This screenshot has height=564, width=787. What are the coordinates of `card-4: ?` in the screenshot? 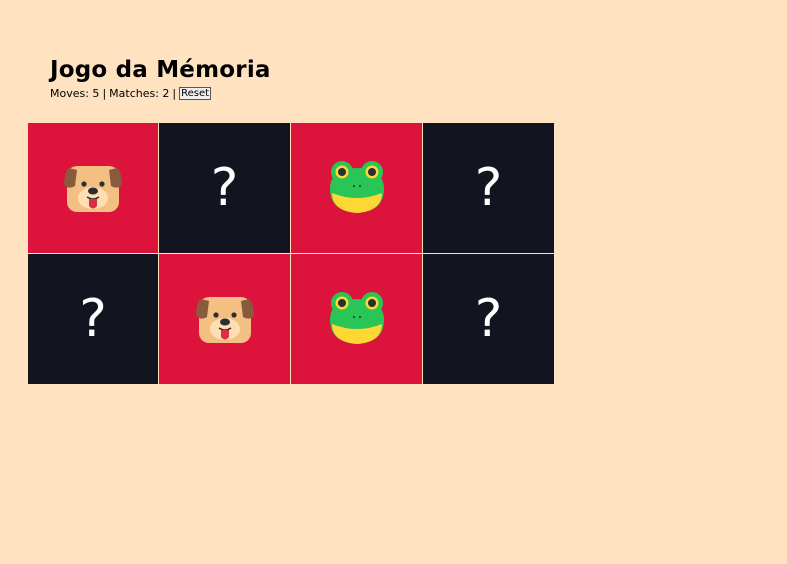 It's located at (488, 188).